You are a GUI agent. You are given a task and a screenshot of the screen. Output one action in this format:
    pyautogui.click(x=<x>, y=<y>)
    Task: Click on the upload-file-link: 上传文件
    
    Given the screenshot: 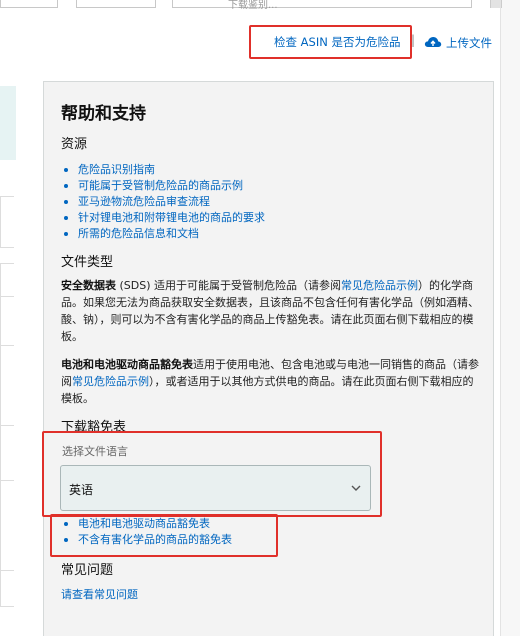 What is the action you would take?
    pyautogui.click(x=469, y=43)
    